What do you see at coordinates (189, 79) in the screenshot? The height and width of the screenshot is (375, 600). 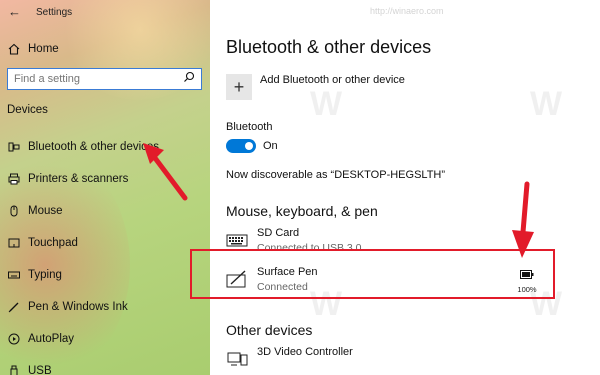 I see `search-icon` at bounding box center [189, 79].